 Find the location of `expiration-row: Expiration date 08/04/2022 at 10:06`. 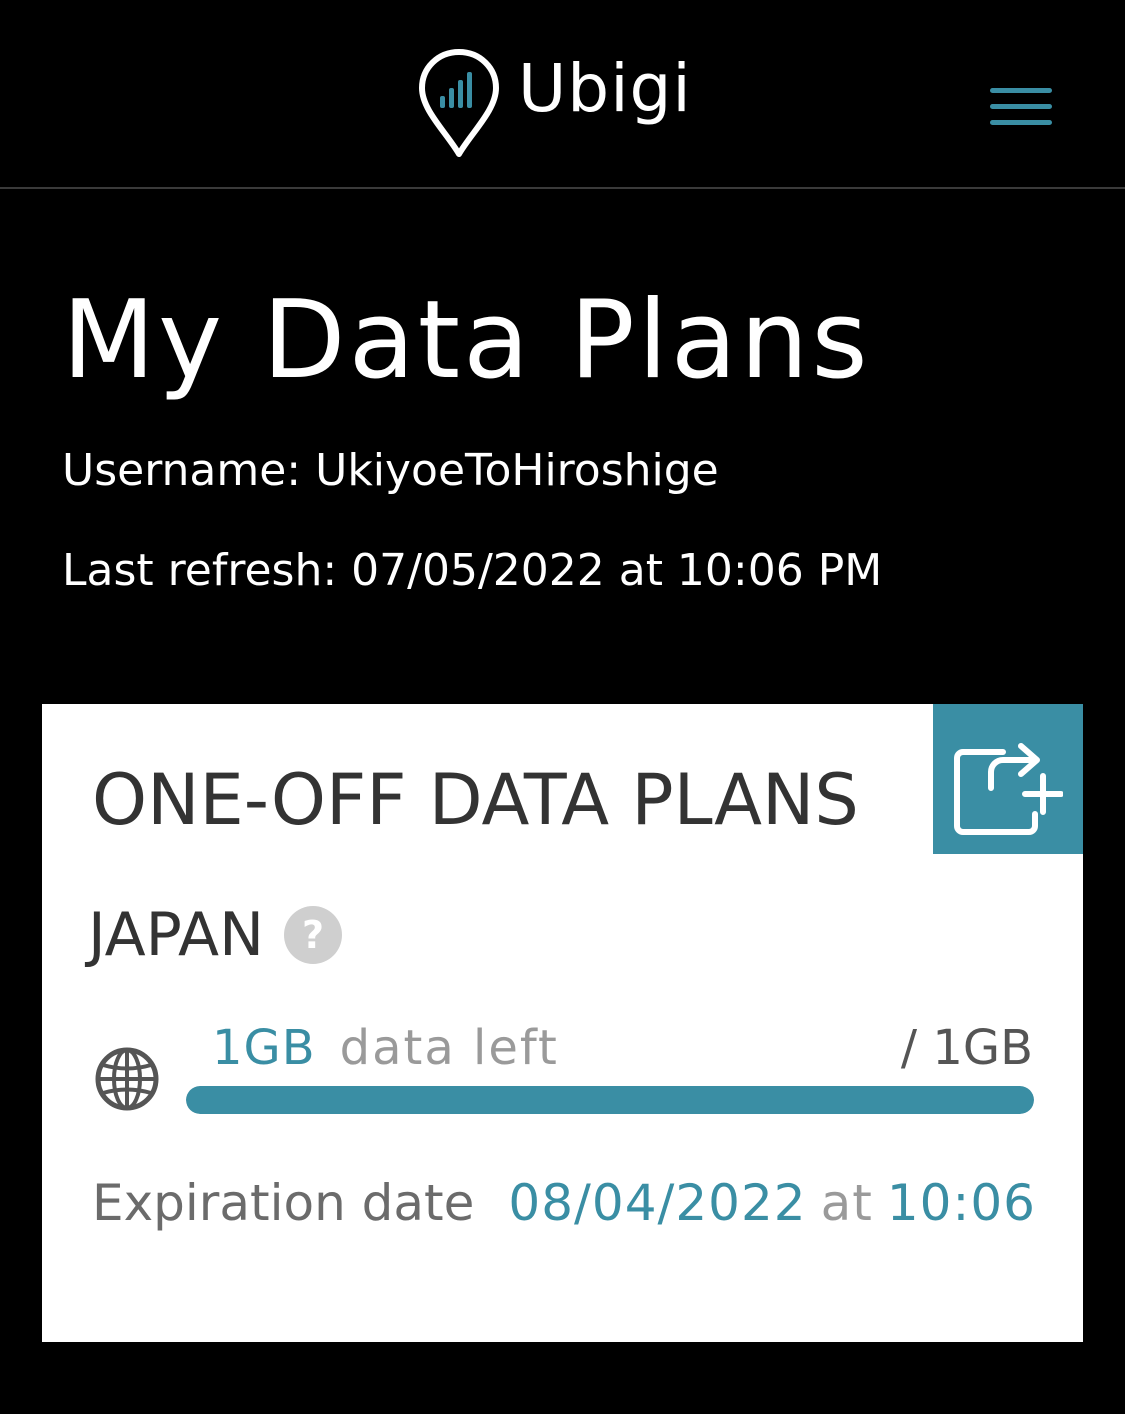

expiration-row: Expiration date 08/04/2022 at 10:06 is located at coordinates (564, 1203).